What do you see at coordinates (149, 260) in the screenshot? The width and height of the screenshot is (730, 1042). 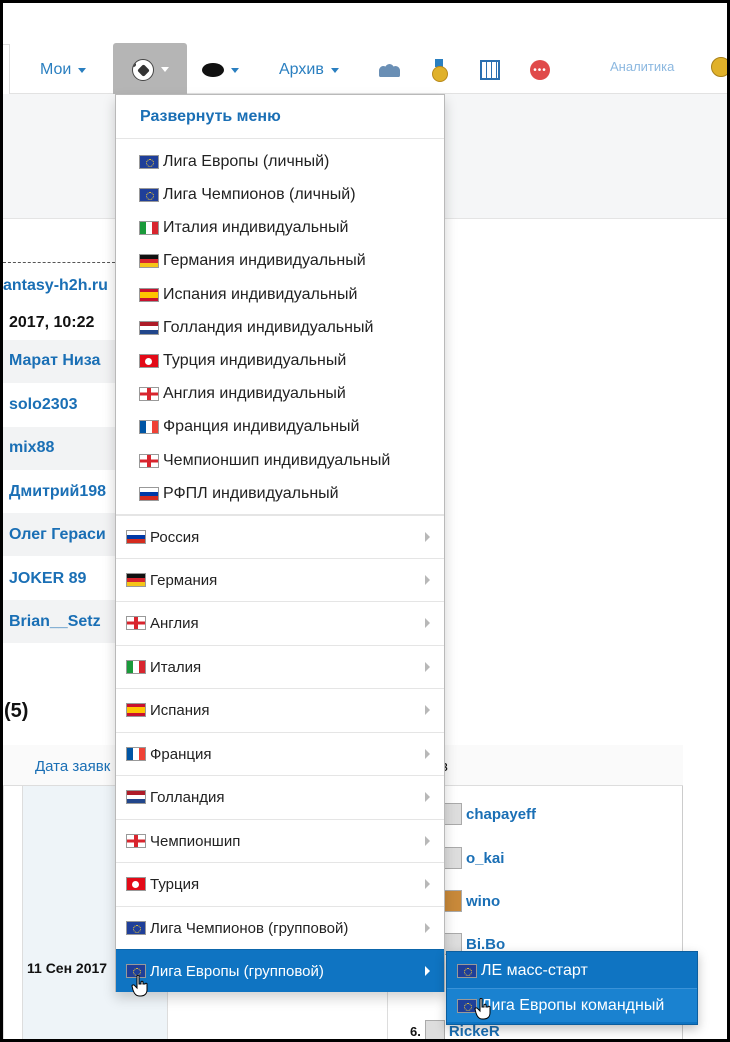 I see `germany-flag-icon` at bounding box center [149, 260].